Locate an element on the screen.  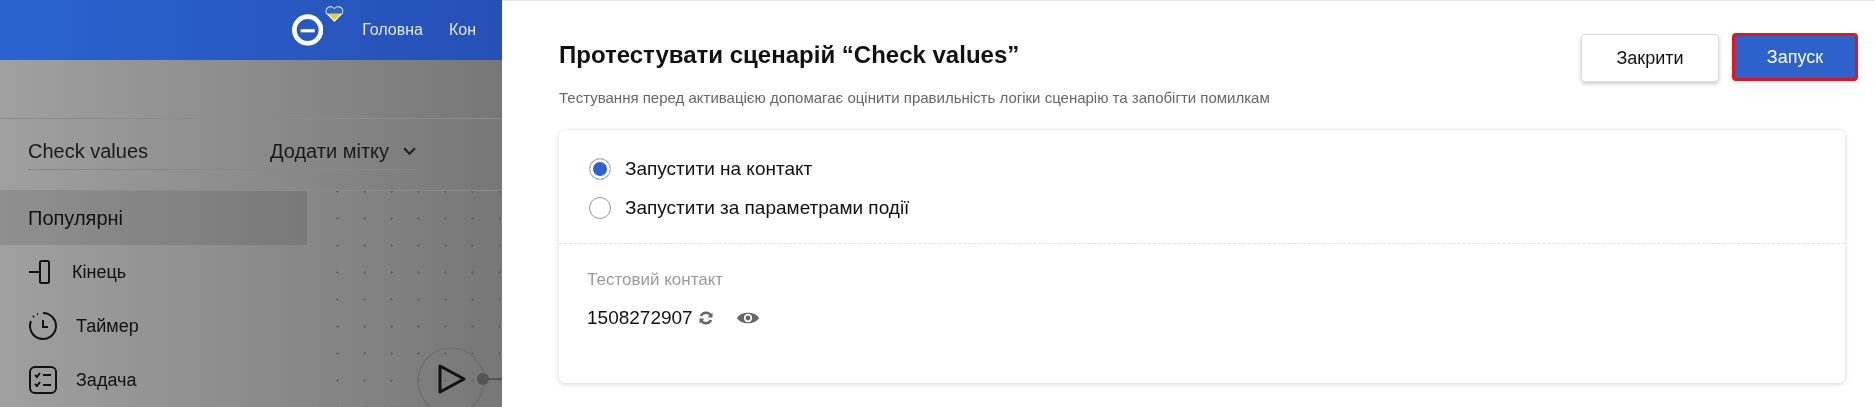
palette-item: Кінець is located at coordinates (157, 272).